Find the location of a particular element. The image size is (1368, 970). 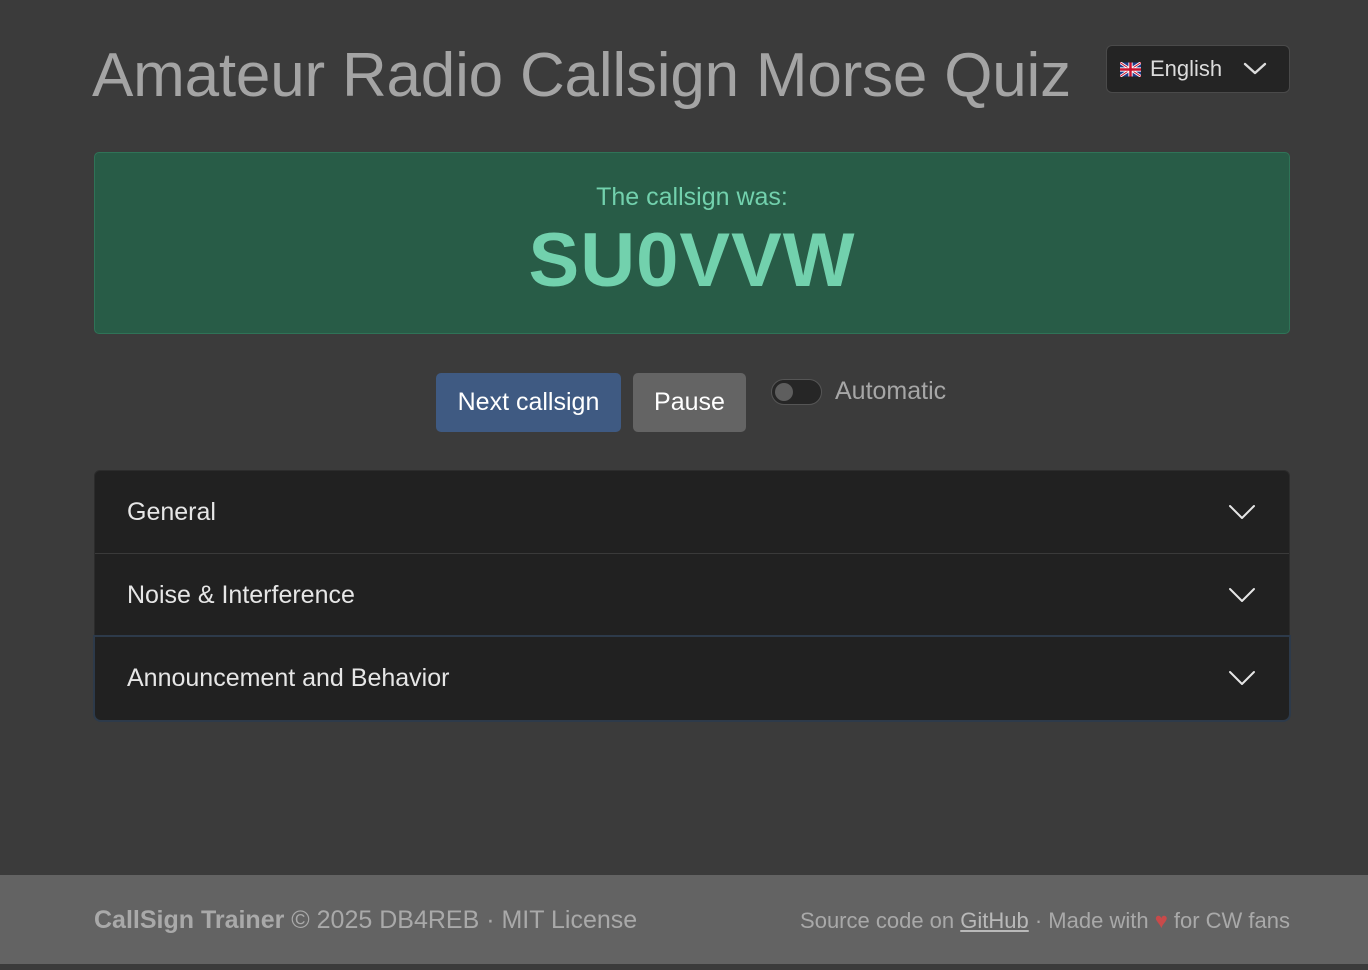

accordion-item-general: General is located at coordinates (692, 512).